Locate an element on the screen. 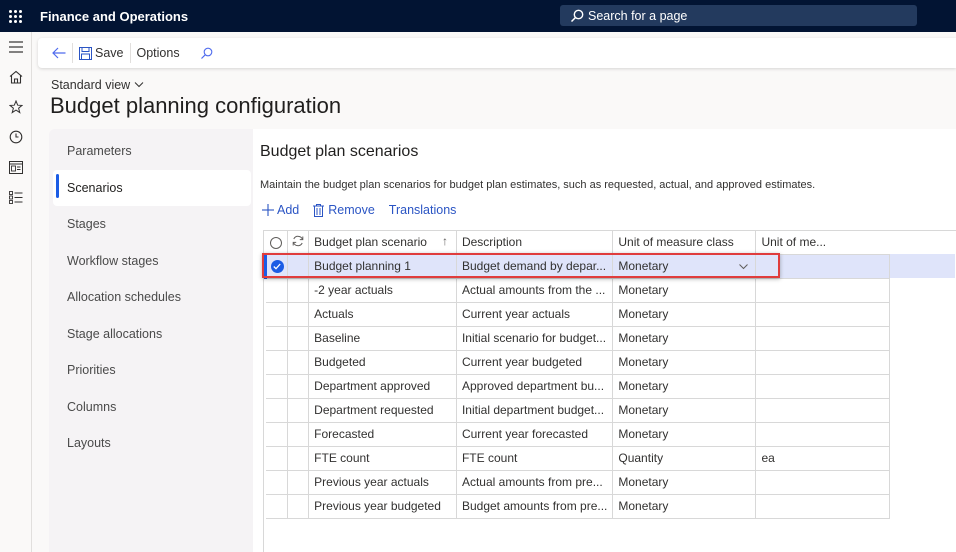 This screenshot has height=552, width=956. tab-priorities: Priorities is located at coordinates (152, 370).